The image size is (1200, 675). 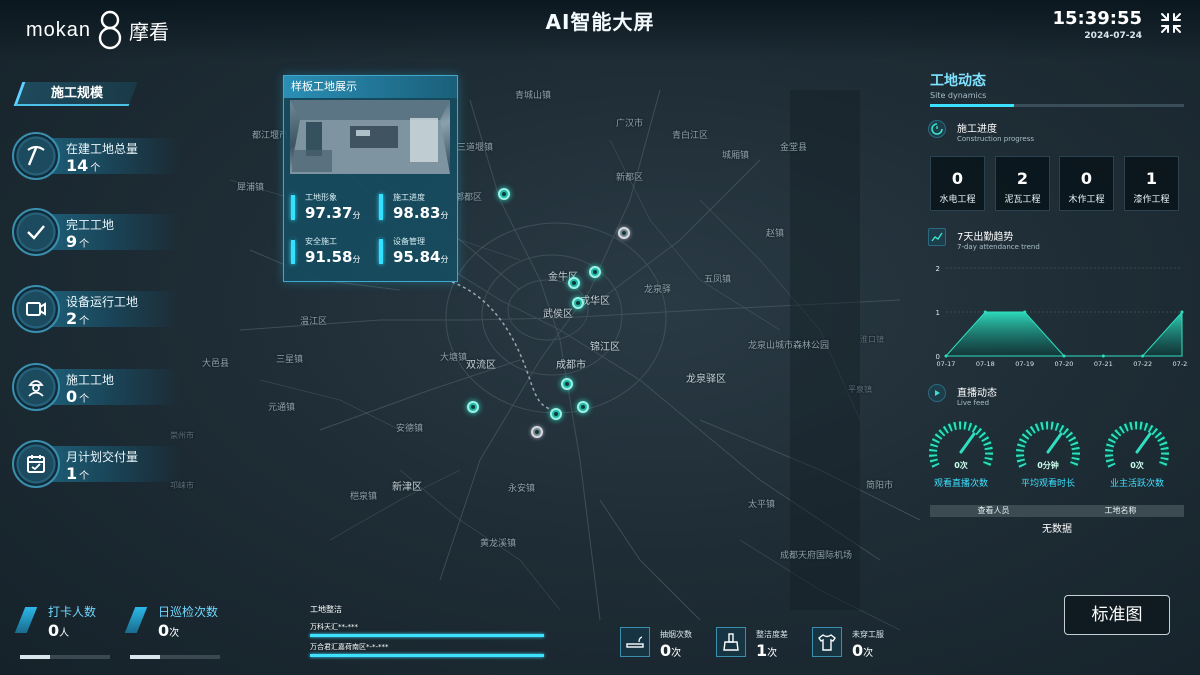 I want to click on map-label: 太平镇, so click(x=762, y=505).